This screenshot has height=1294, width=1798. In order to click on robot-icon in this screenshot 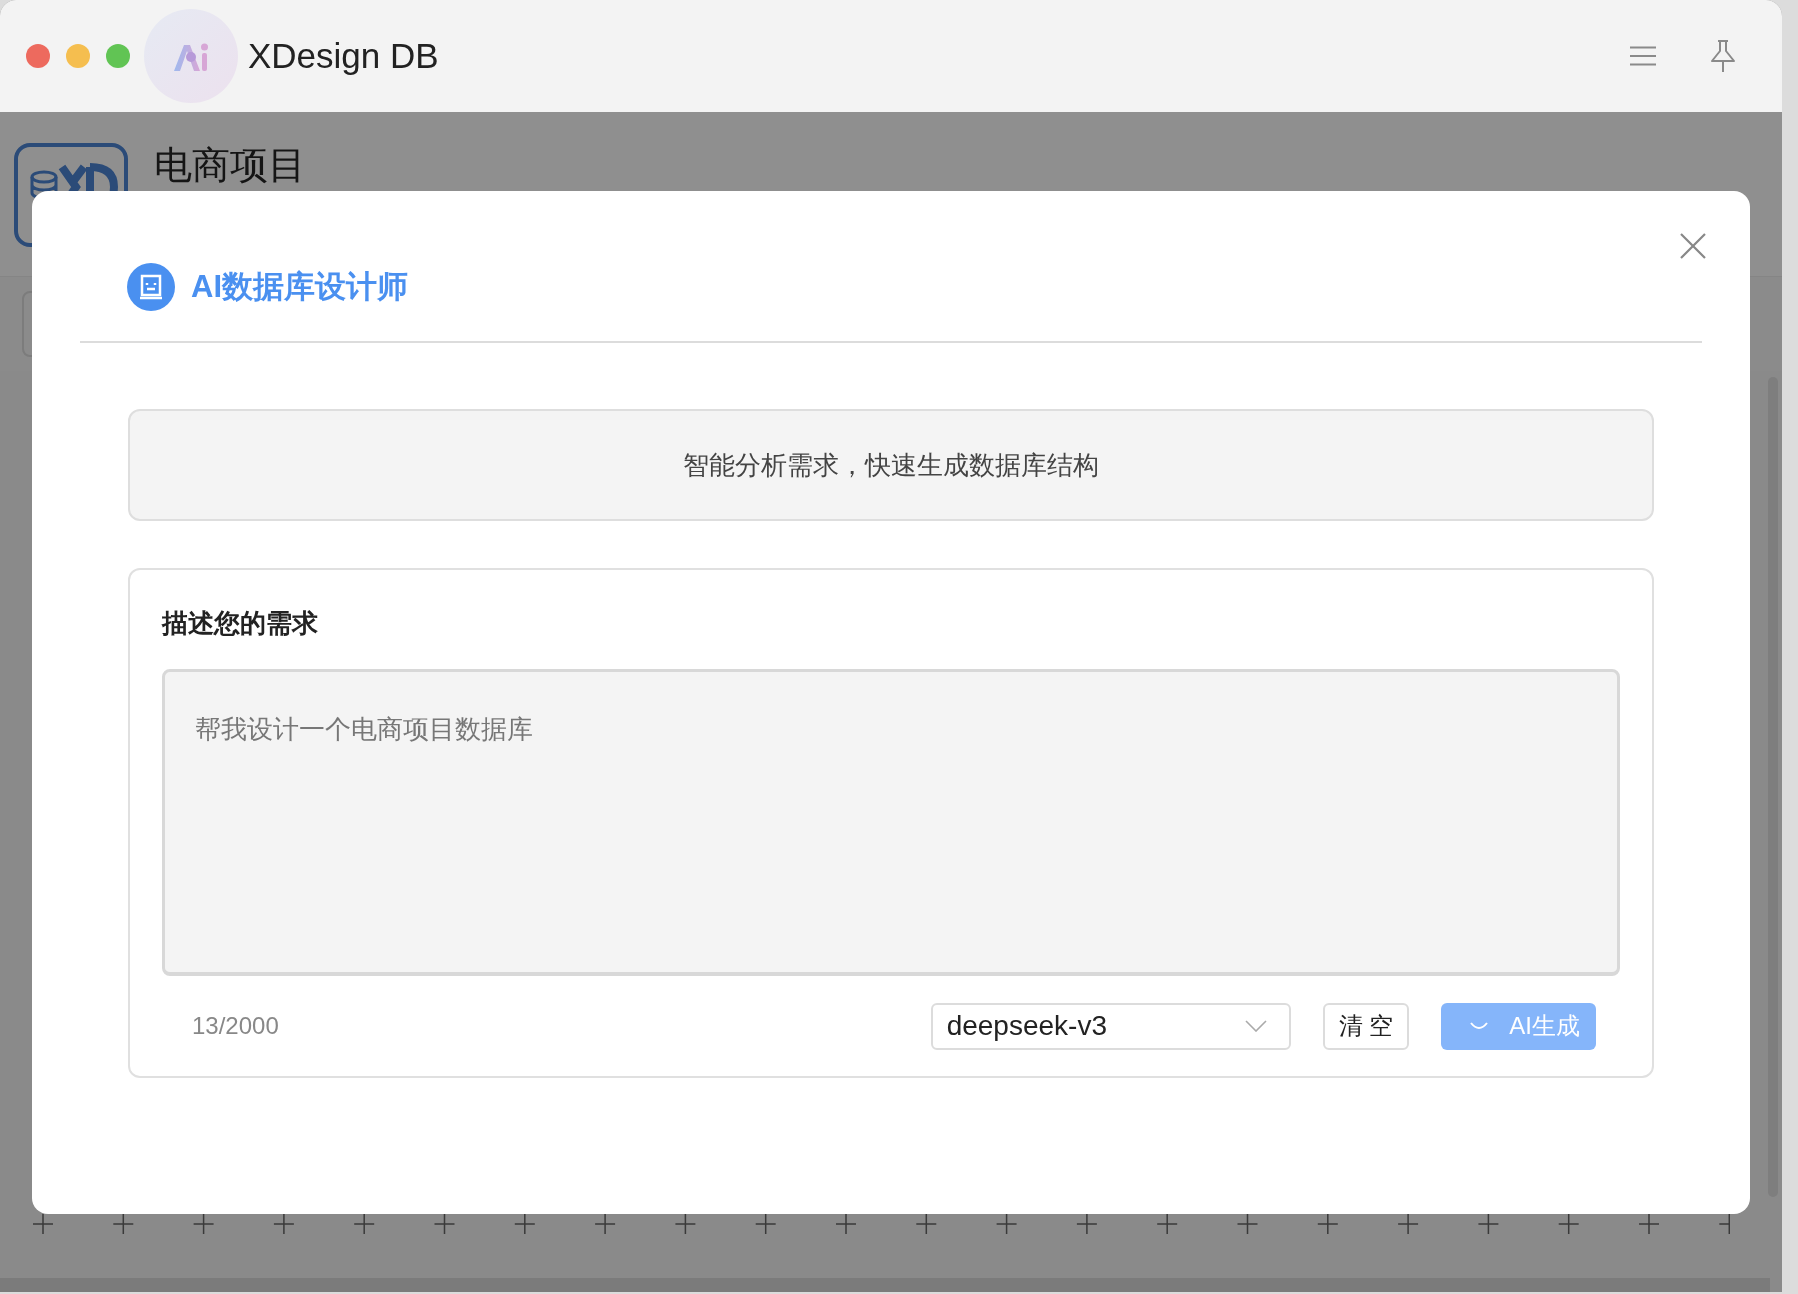, I will do `click(151, 287)`.